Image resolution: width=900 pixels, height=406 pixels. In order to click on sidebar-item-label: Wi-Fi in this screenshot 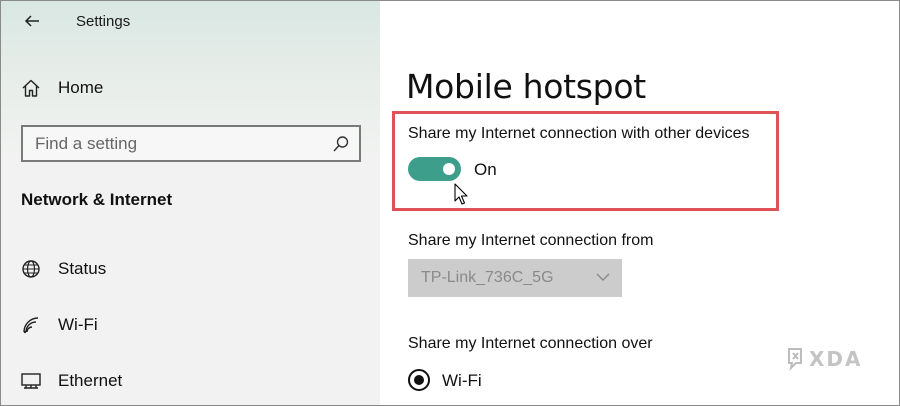, I will do `click(78, 324)`.